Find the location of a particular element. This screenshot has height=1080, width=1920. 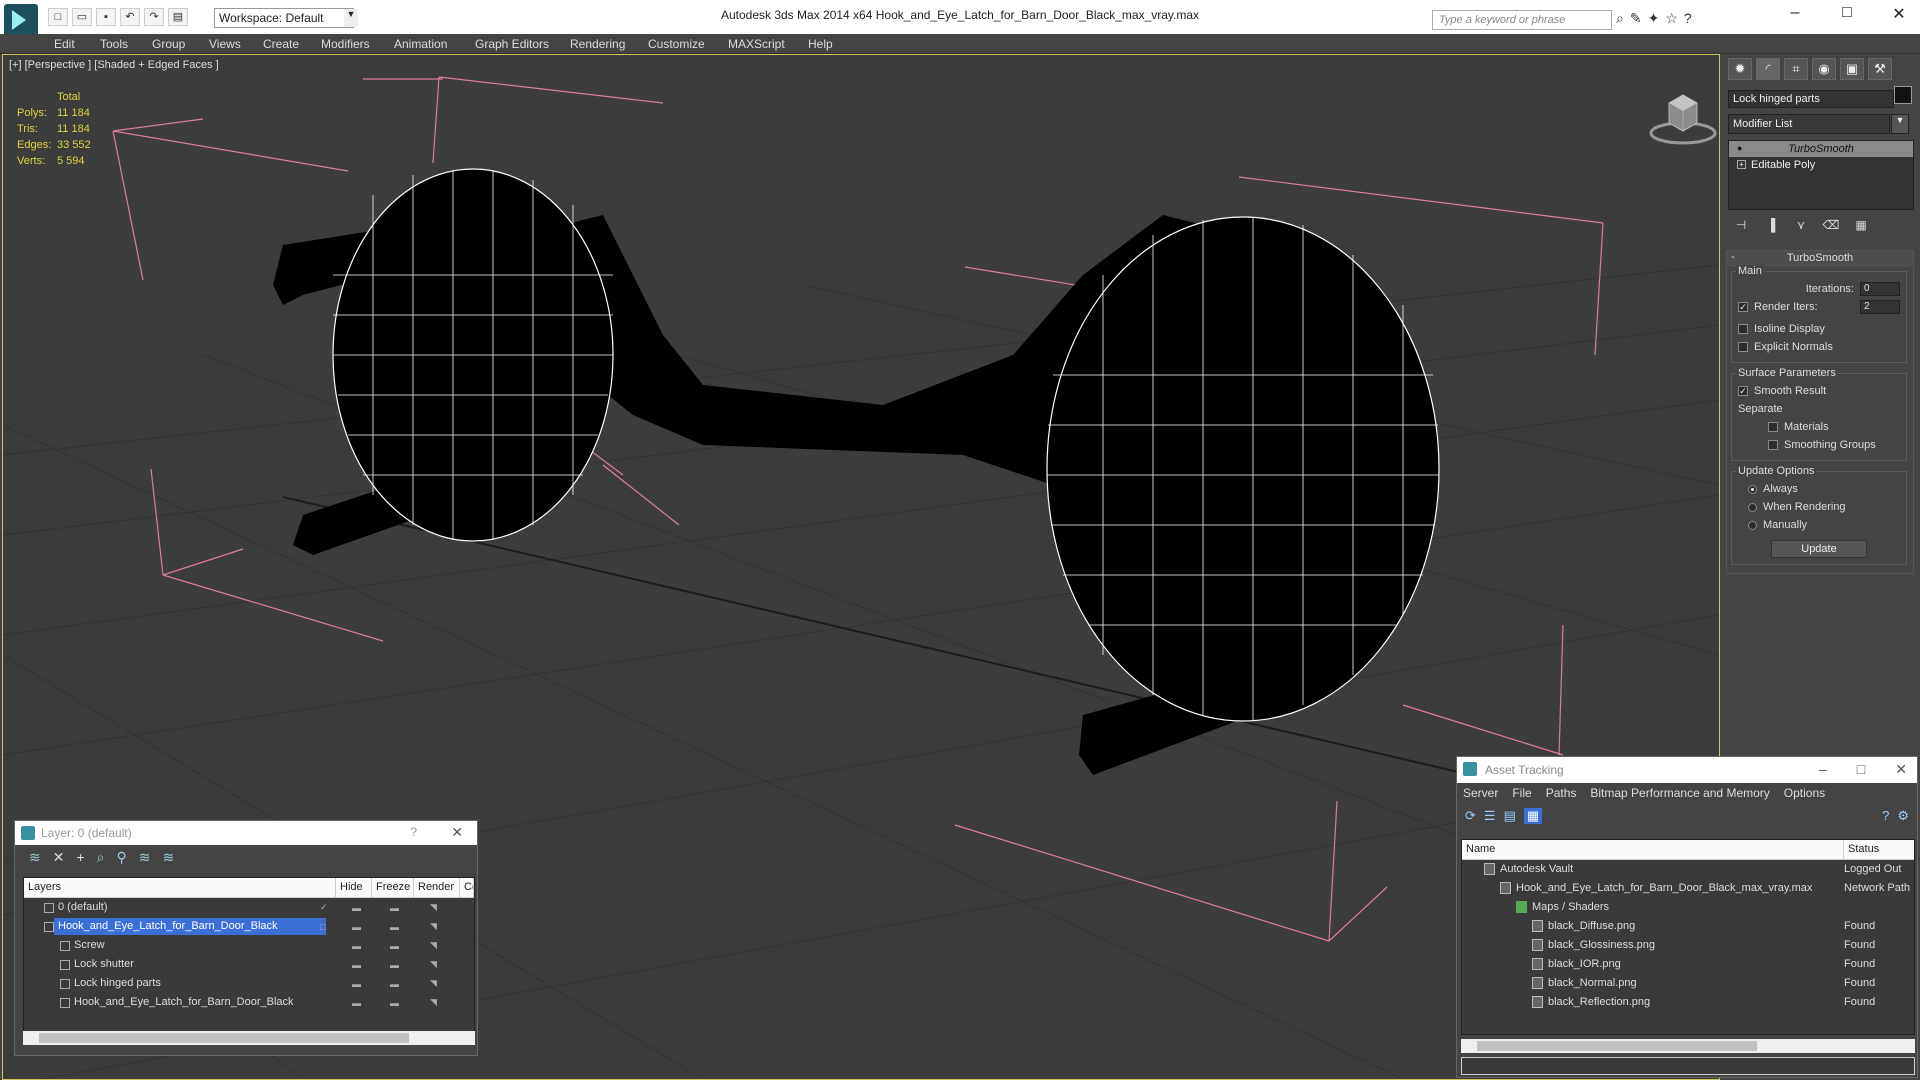

utilities-tab-icon: ⚒ is located at coordinates (1880, 69).